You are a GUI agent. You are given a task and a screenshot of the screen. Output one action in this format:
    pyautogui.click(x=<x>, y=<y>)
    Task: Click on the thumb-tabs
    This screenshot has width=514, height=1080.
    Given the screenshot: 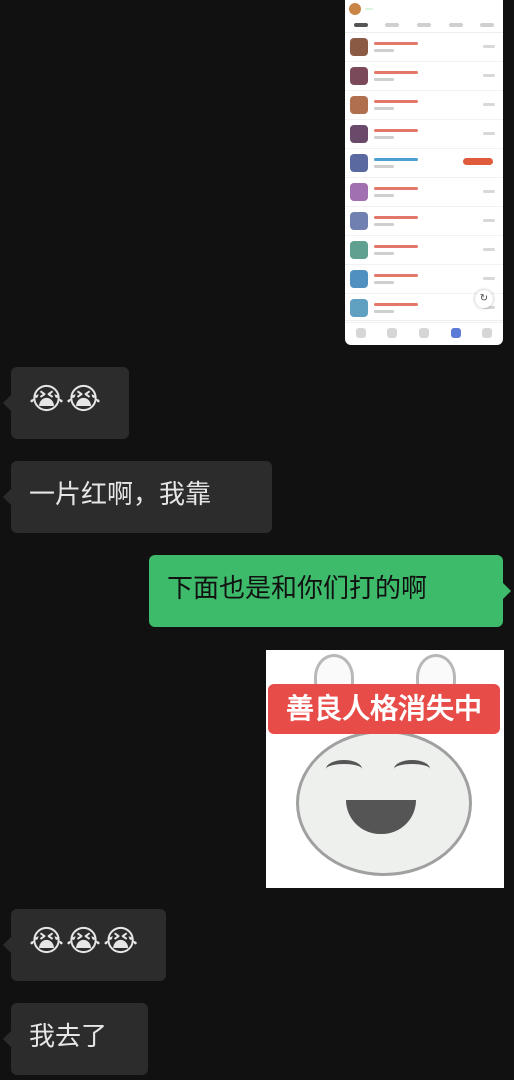 What is the action you would take?
    pyautogui.click(x=424, y=25)
    